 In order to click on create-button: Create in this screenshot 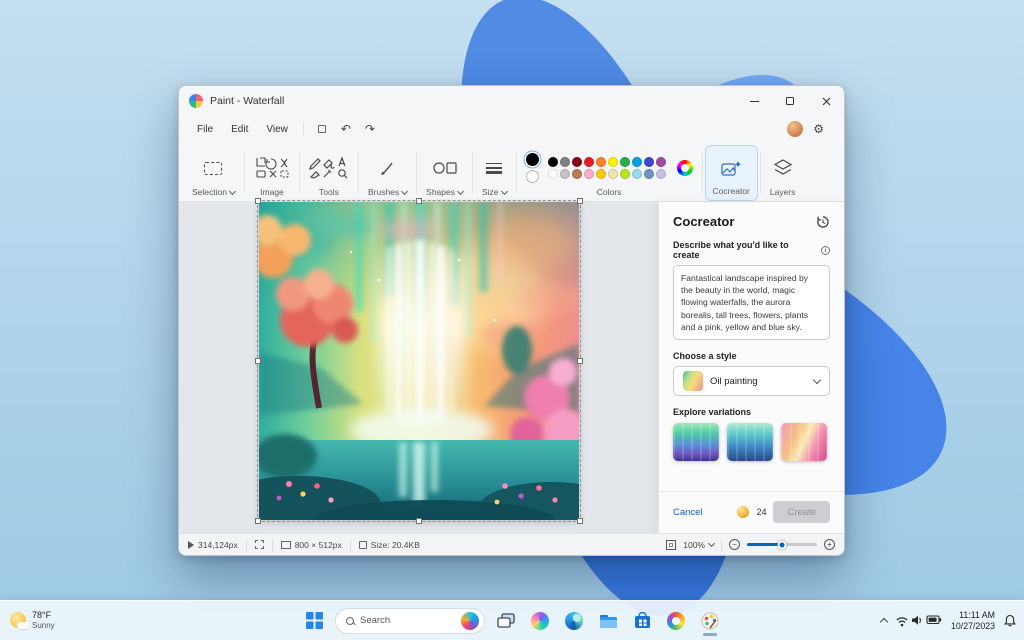, I will do `click(801, 512)`.